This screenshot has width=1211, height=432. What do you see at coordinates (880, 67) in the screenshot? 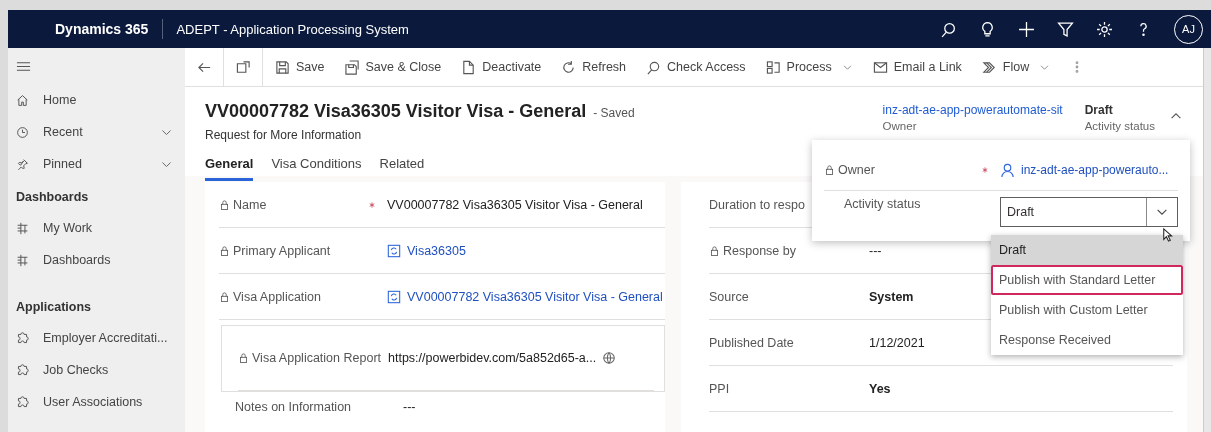
I see `email-icon` at bounding box center [880, 67].